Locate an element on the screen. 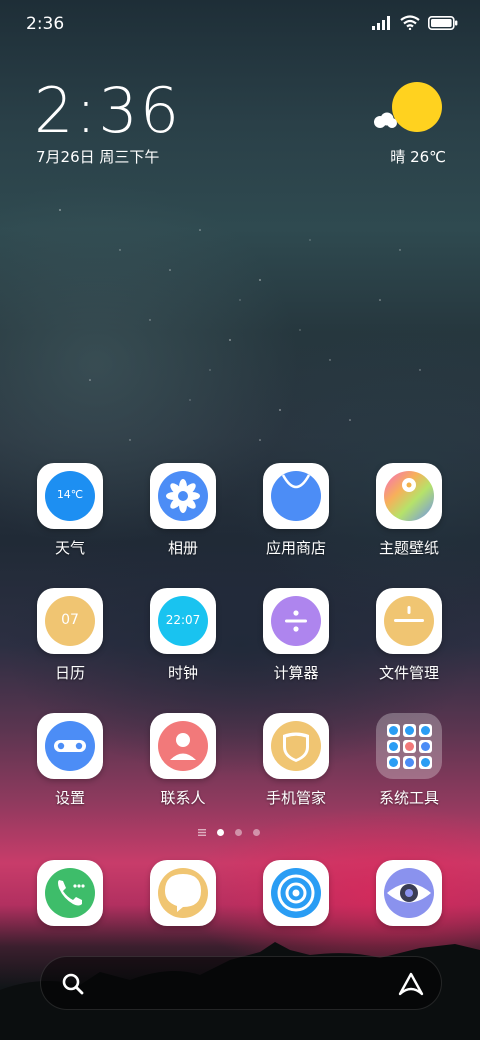 This screenshot has width=480, height=1040. app-weather: 14℃ 天气 is located at coordinates (70, 510).